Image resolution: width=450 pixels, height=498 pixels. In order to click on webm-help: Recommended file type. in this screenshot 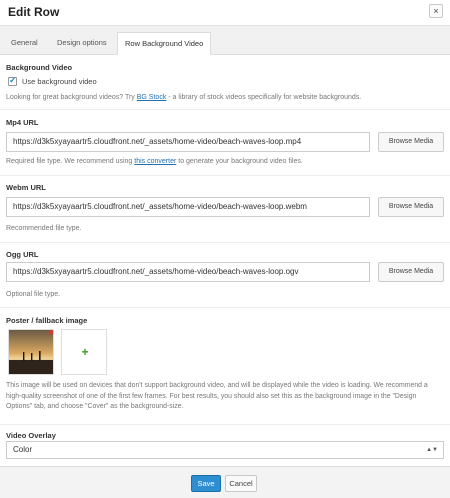, I will do `click(44, 228)`.